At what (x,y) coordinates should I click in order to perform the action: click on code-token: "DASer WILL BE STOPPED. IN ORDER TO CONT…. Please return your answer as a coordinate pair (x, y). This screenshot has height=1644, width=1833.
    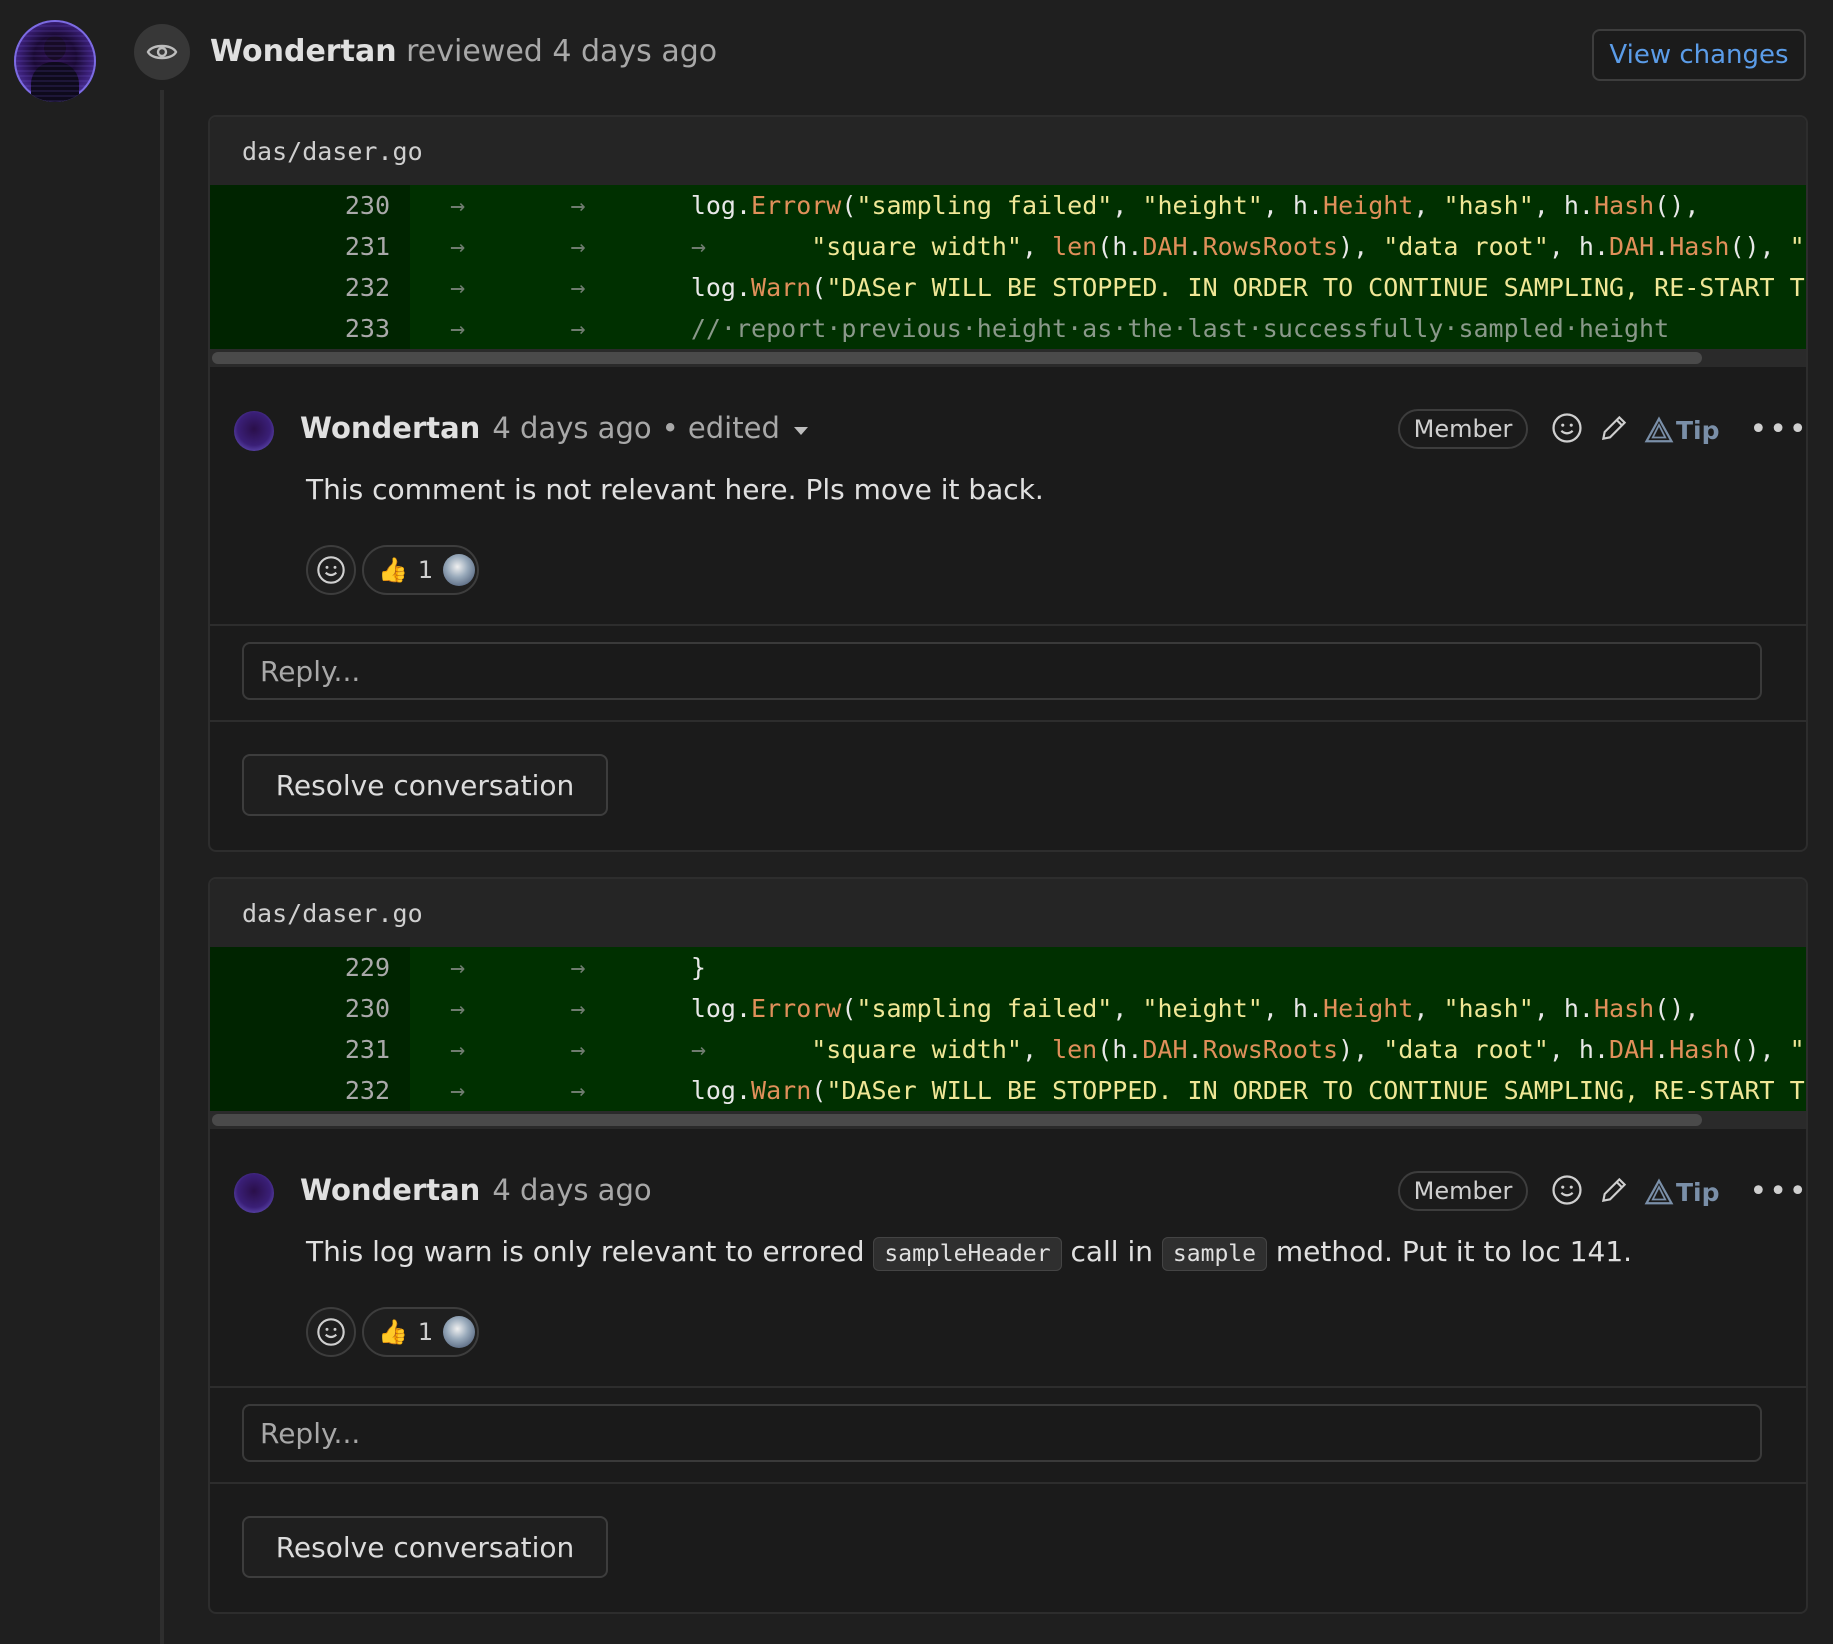
    Looking at the image, I should click on (1316, 287).